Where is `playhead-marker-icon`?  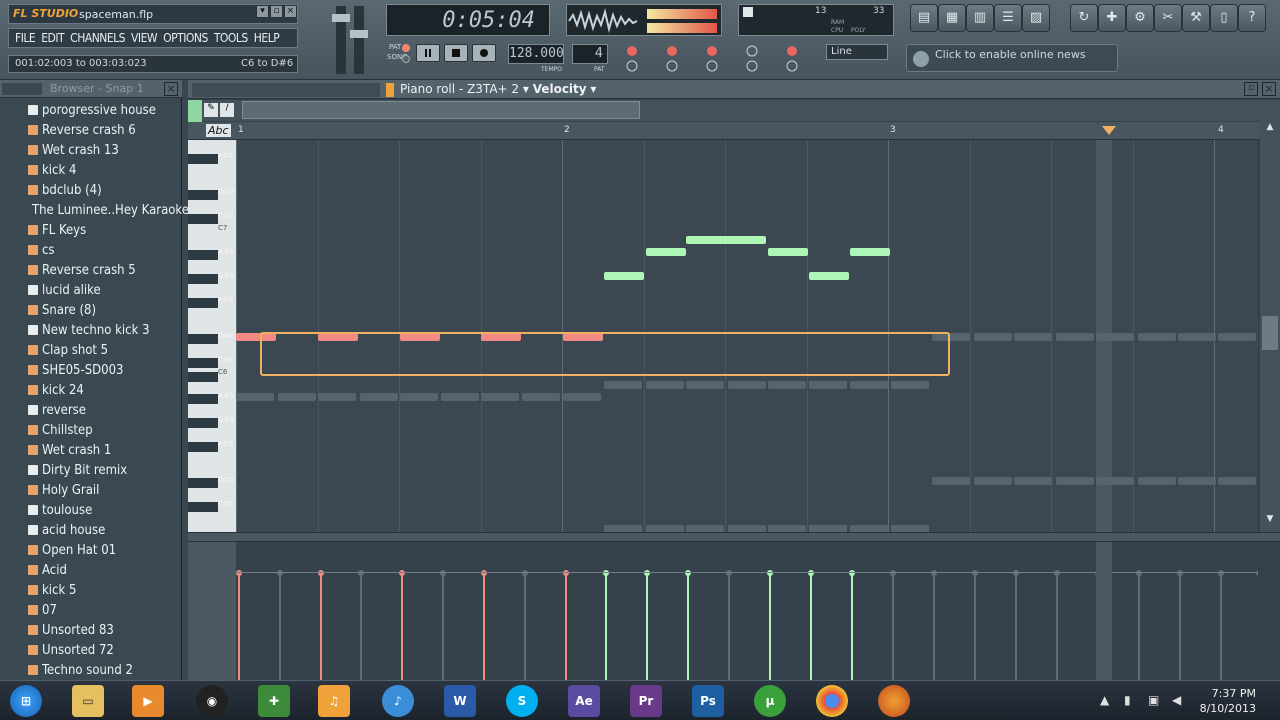 playhead-marker-icon is located at coordinates (1109, 130).